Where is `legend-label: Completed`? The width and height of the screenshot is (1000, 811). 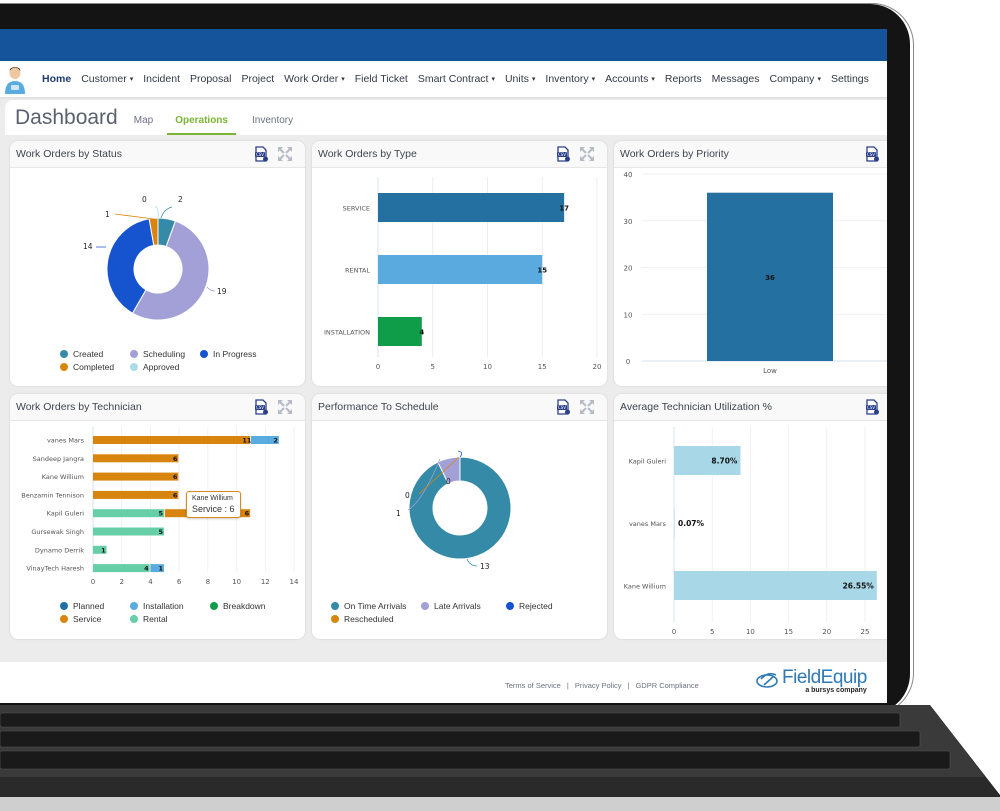
legend-label: Completed is located at coordinates (94, 367).